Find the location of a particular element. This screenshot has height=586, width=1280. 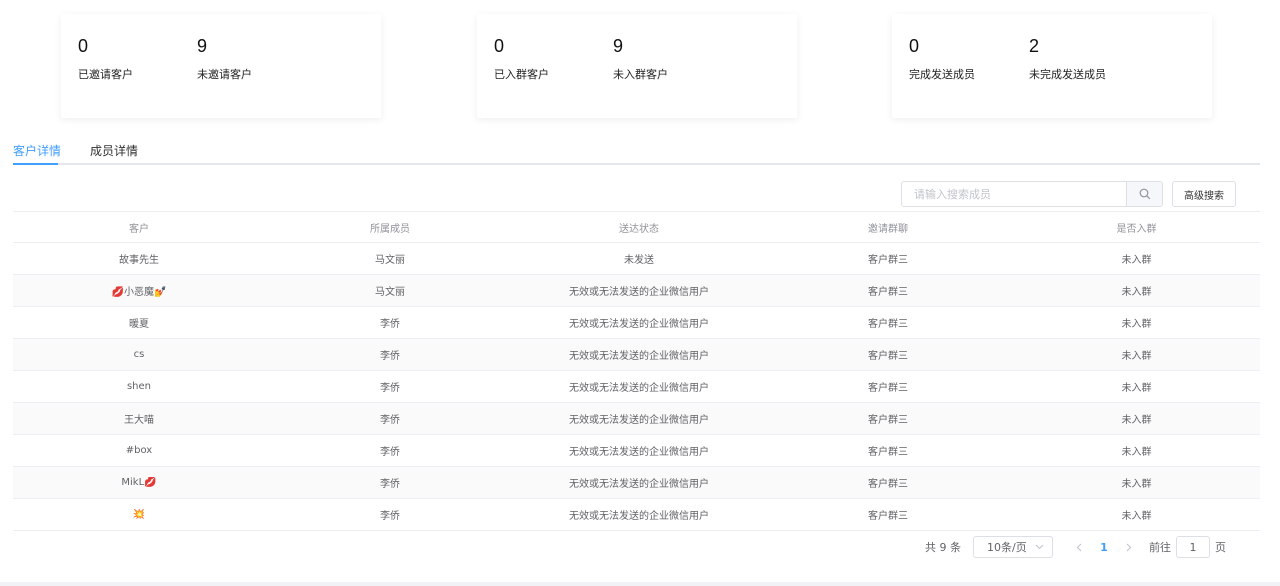

stat-label: 已邀请客户 is located at coordinates (105, 74).